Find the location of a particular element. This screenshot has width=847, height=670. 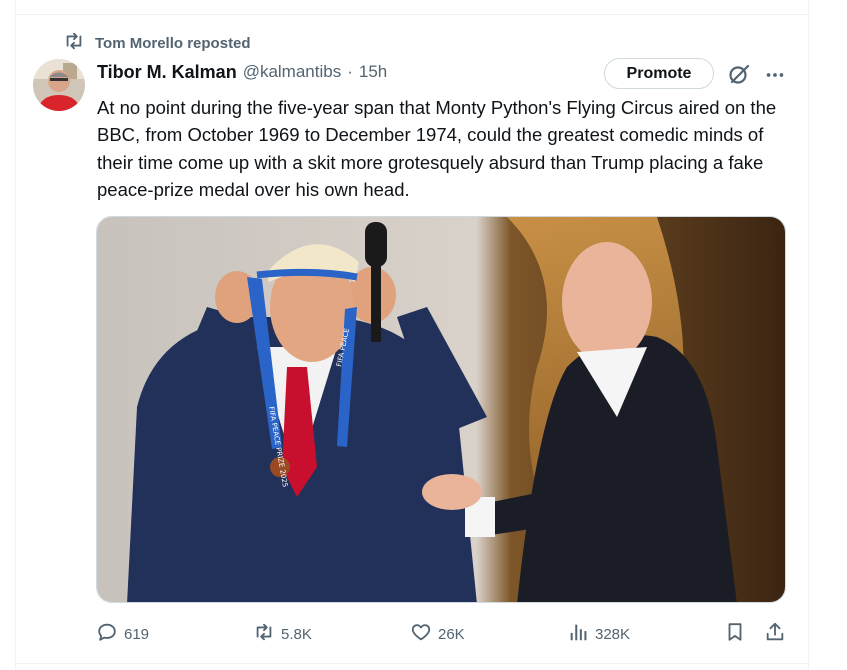

post-header: Tibor M. Kalman @kalmantibs · 15h is located at coordinates (242, 72).